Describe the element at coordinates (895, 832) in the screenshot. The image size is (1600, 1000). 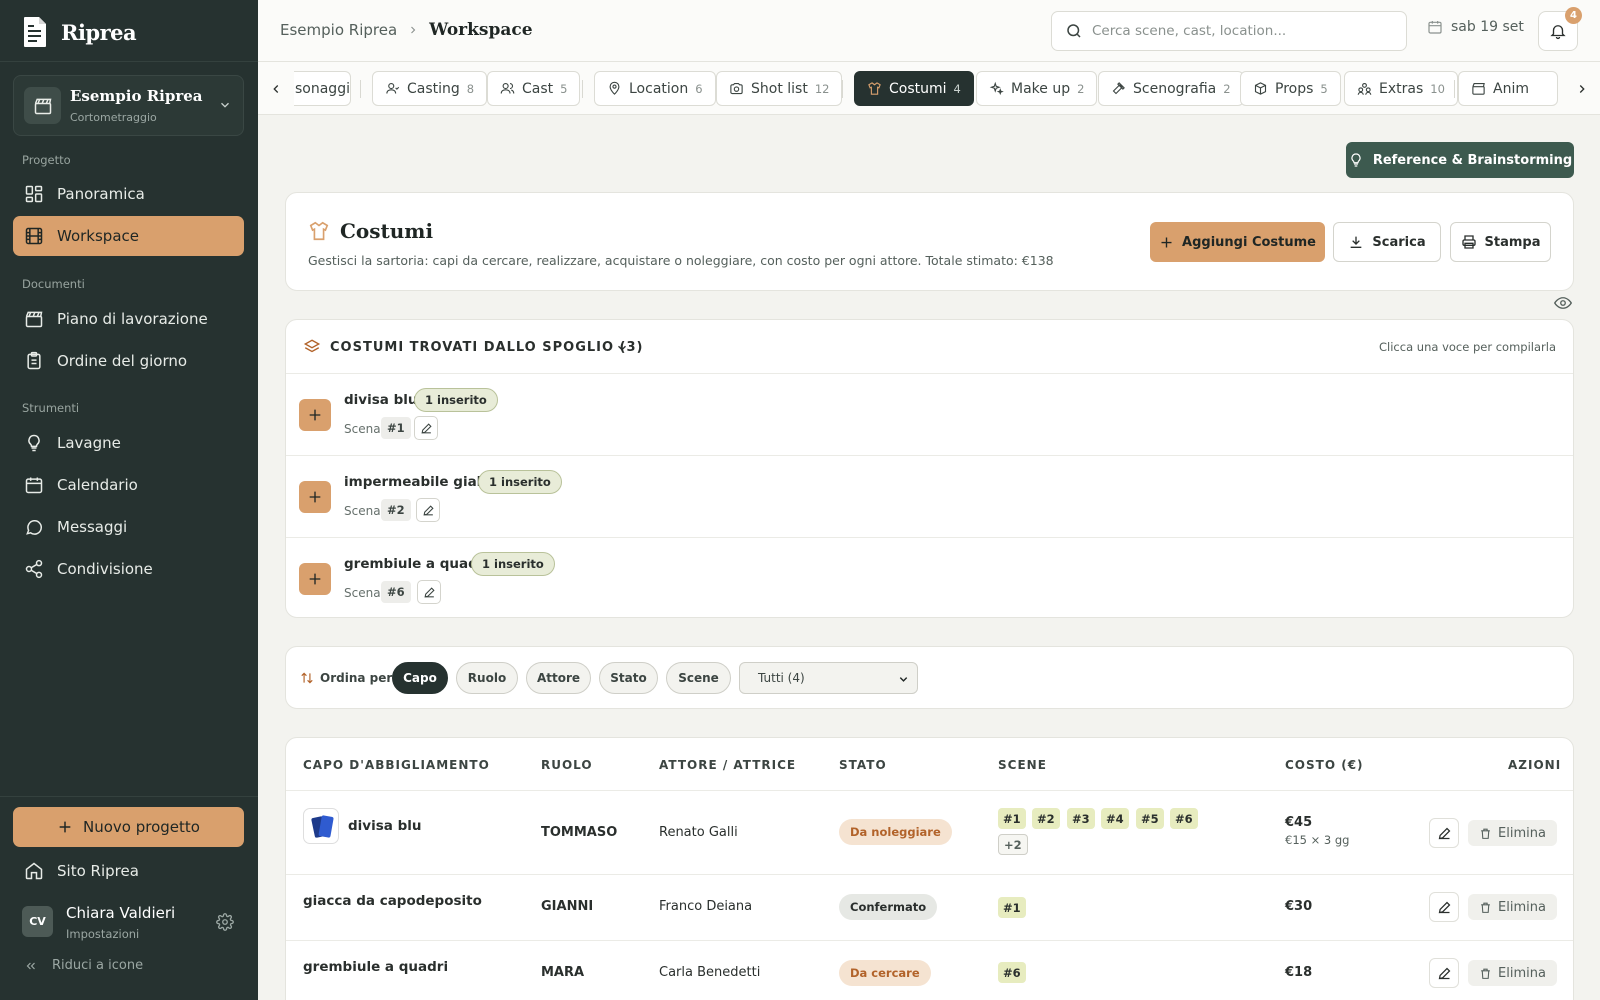
I see `status-badge: Da noleggiare` at that location.